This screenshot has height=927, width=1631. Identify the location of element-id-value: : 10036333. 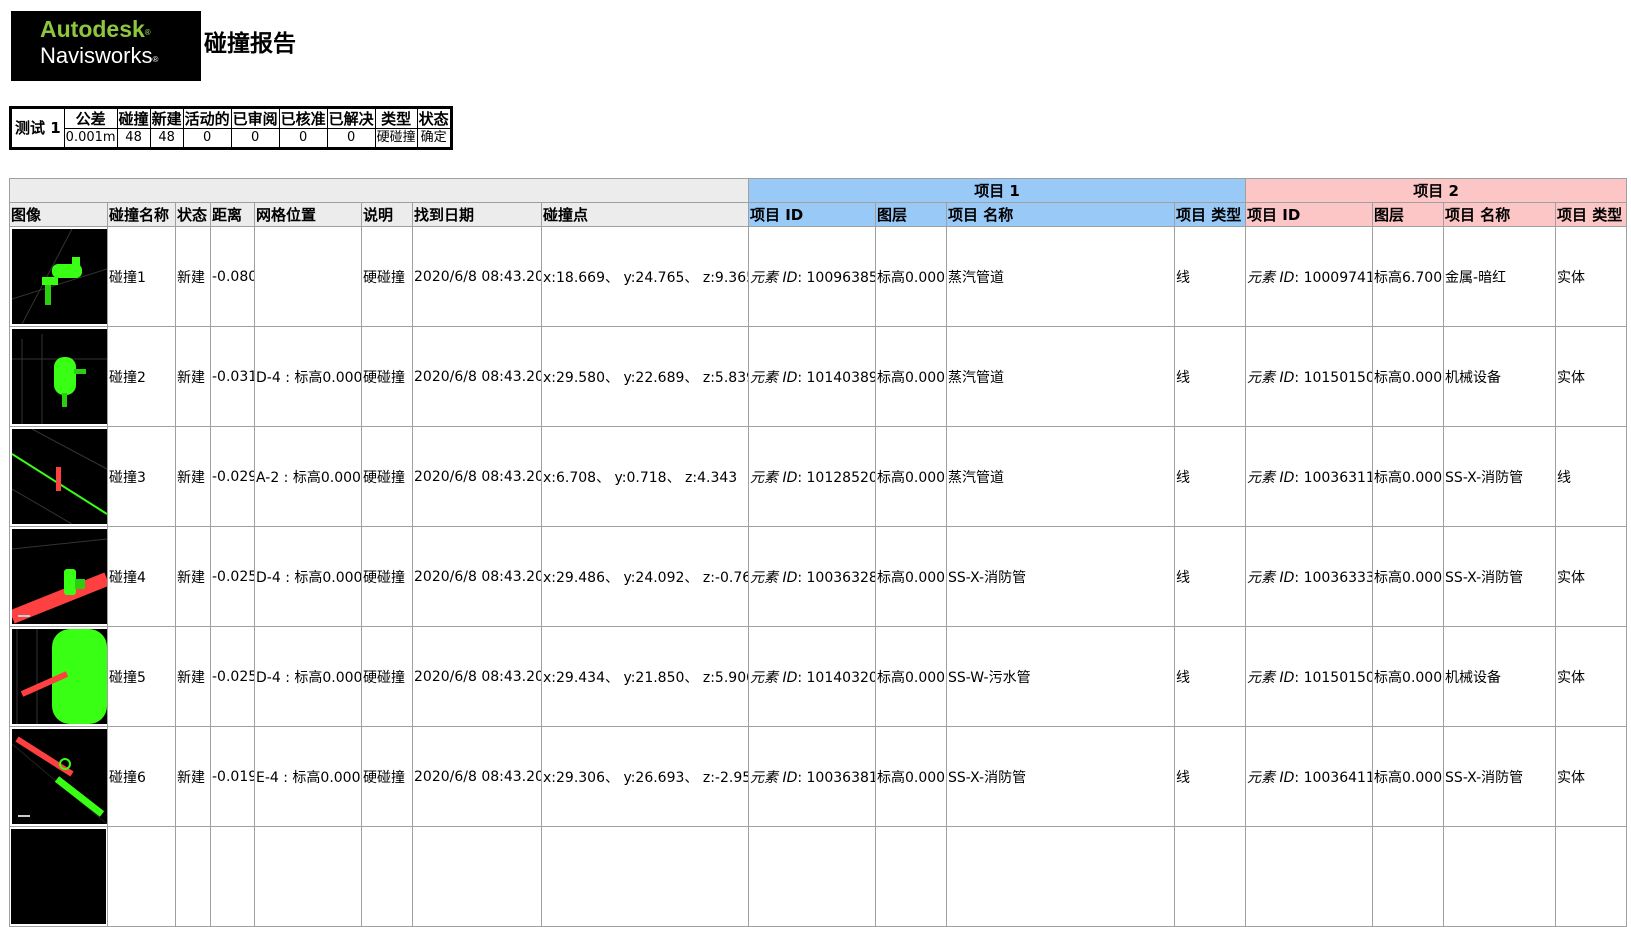
(1333, 577).